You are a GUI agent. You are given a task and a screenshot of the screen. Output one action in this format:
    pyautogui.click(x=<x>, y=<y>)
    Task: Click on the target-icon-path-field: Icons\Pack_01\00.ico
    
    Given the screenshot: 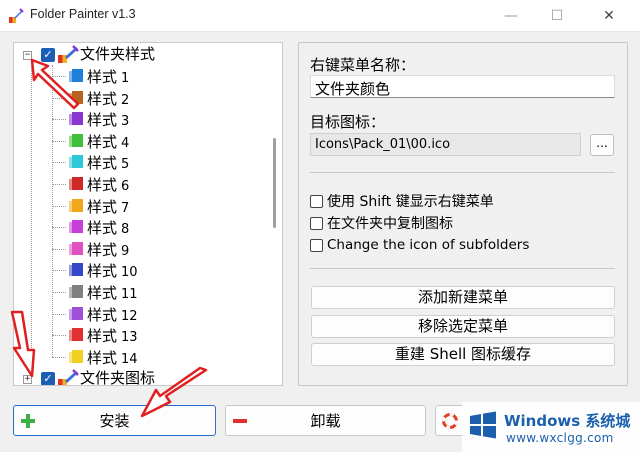 What is the action you would take?
    pyautogui.click(x=445, y=144)
    